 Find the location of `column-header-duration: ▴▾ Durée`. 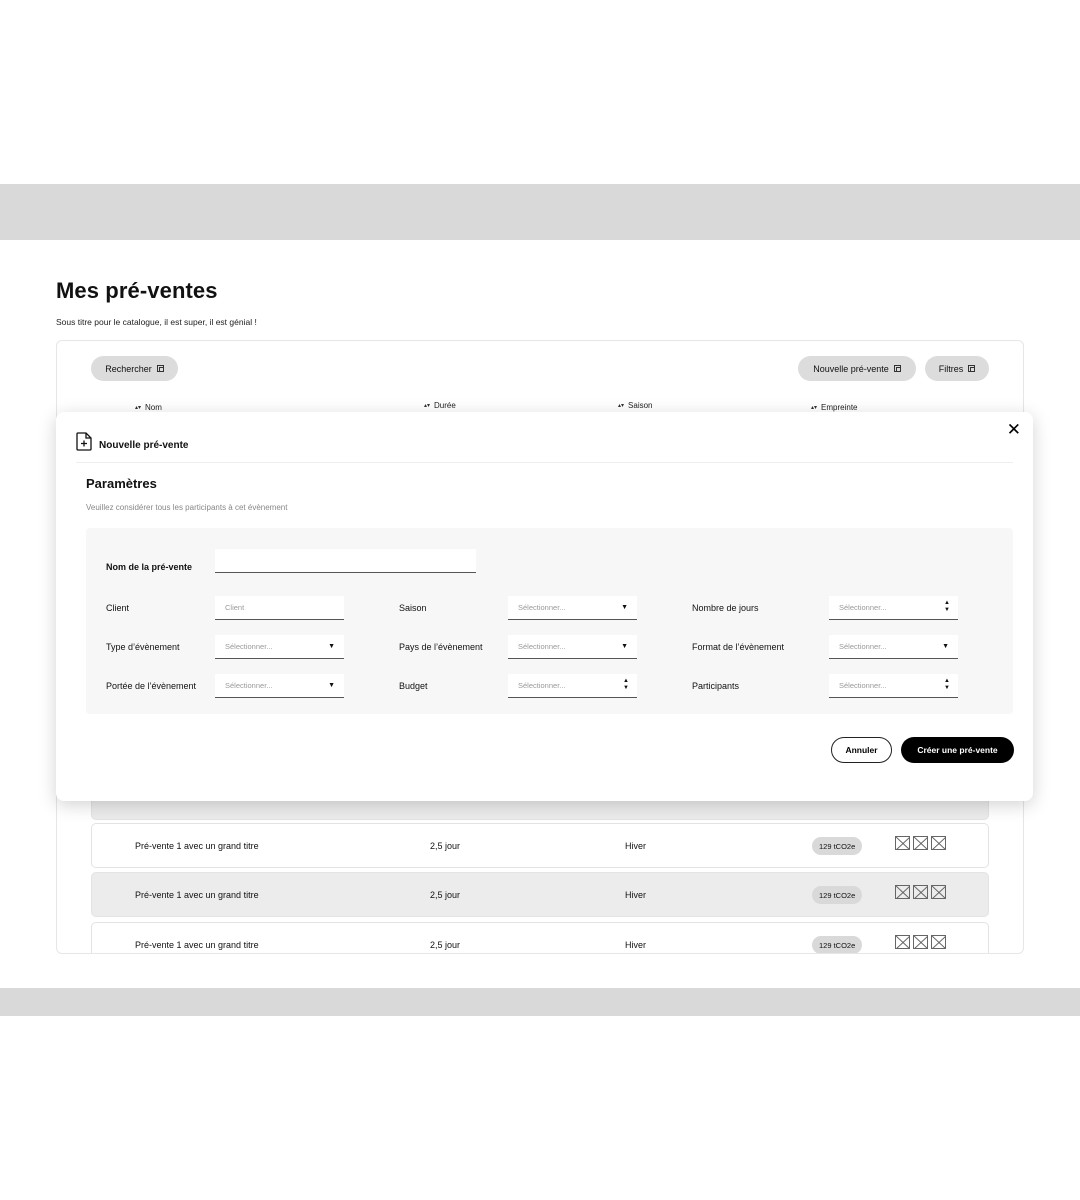

column-header-duration: ▴▾ Durée is located at coordinates (440, 405).